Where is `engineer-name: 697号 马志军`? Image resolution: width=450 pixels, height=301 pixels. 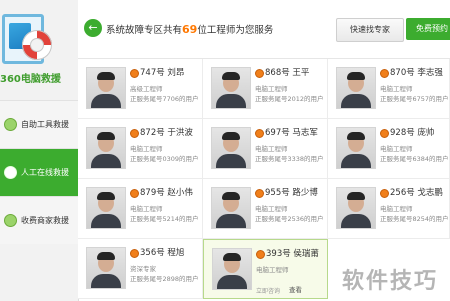
engineer-name: 697号 马志军 is located at coordinates (291, 133).